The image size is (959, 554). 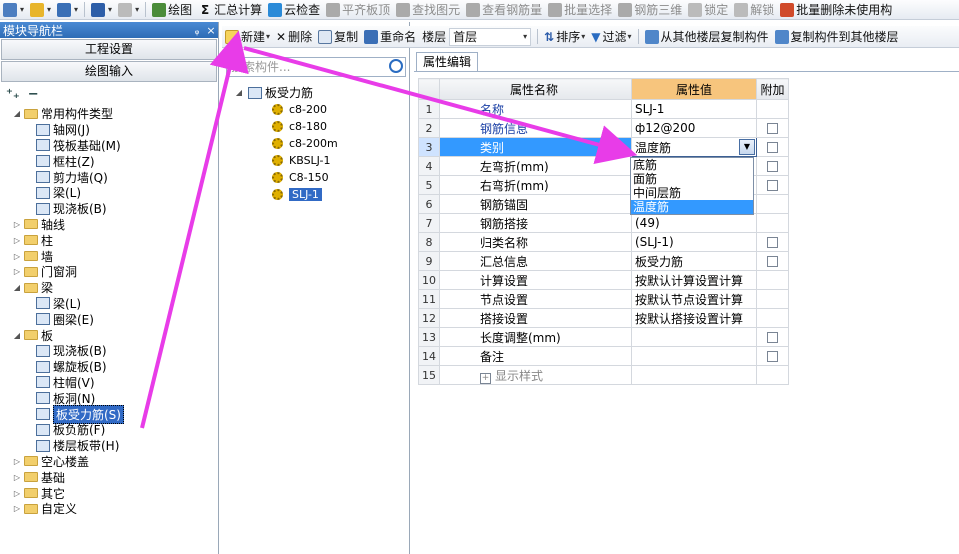 I want to click on component-item: c8-200m, so click(x=286, y=143).